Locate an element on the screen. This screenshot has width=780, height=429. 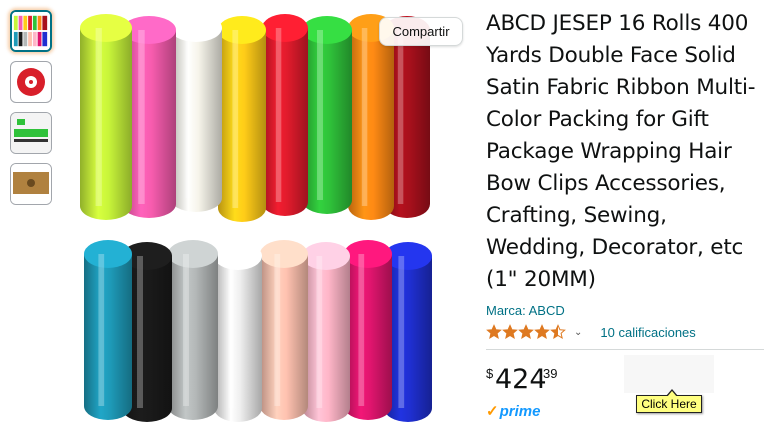
rating-row: ⌄ 10 calificaciones is located at coordinates (629, 332).